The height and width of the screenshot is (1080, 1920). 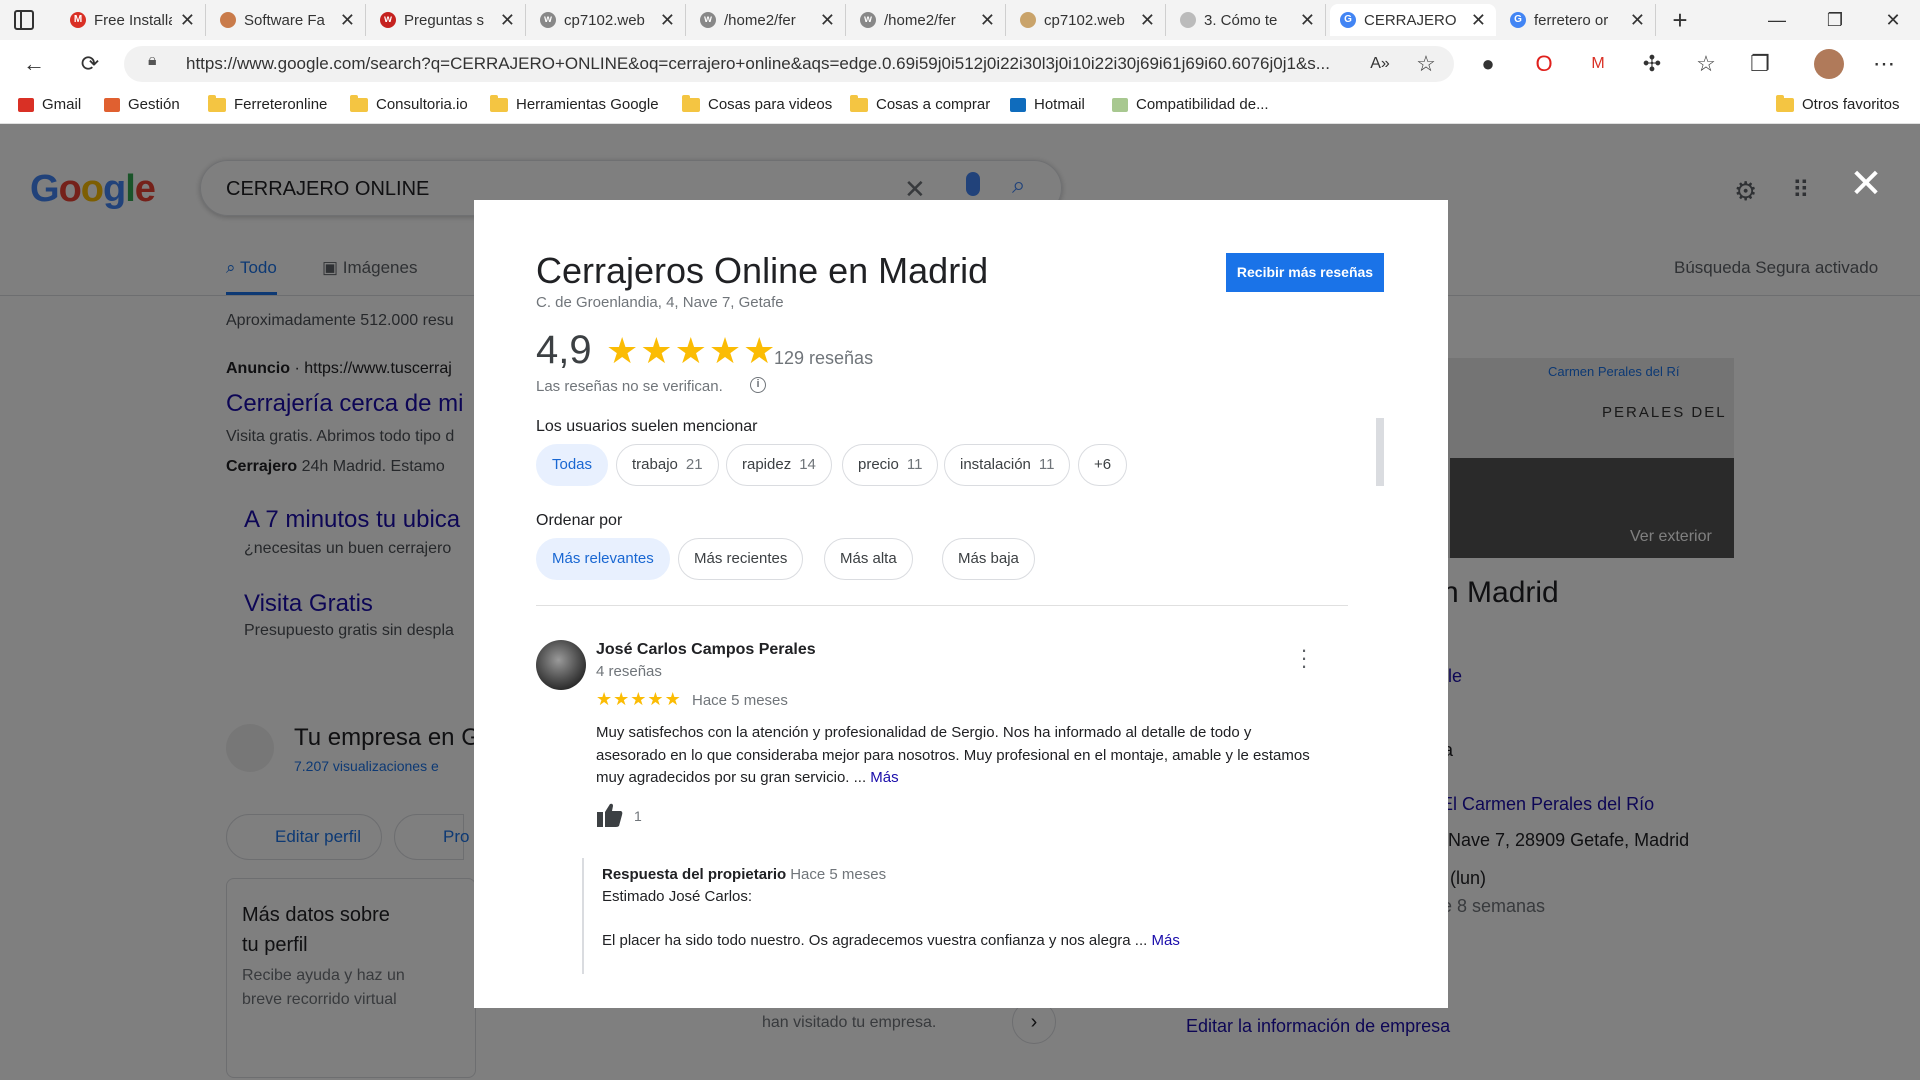 What do you see at coordinates (444, 20) in the screenshot?
I see `tab-title: Preguntas s` at bounding box center [444, 20].